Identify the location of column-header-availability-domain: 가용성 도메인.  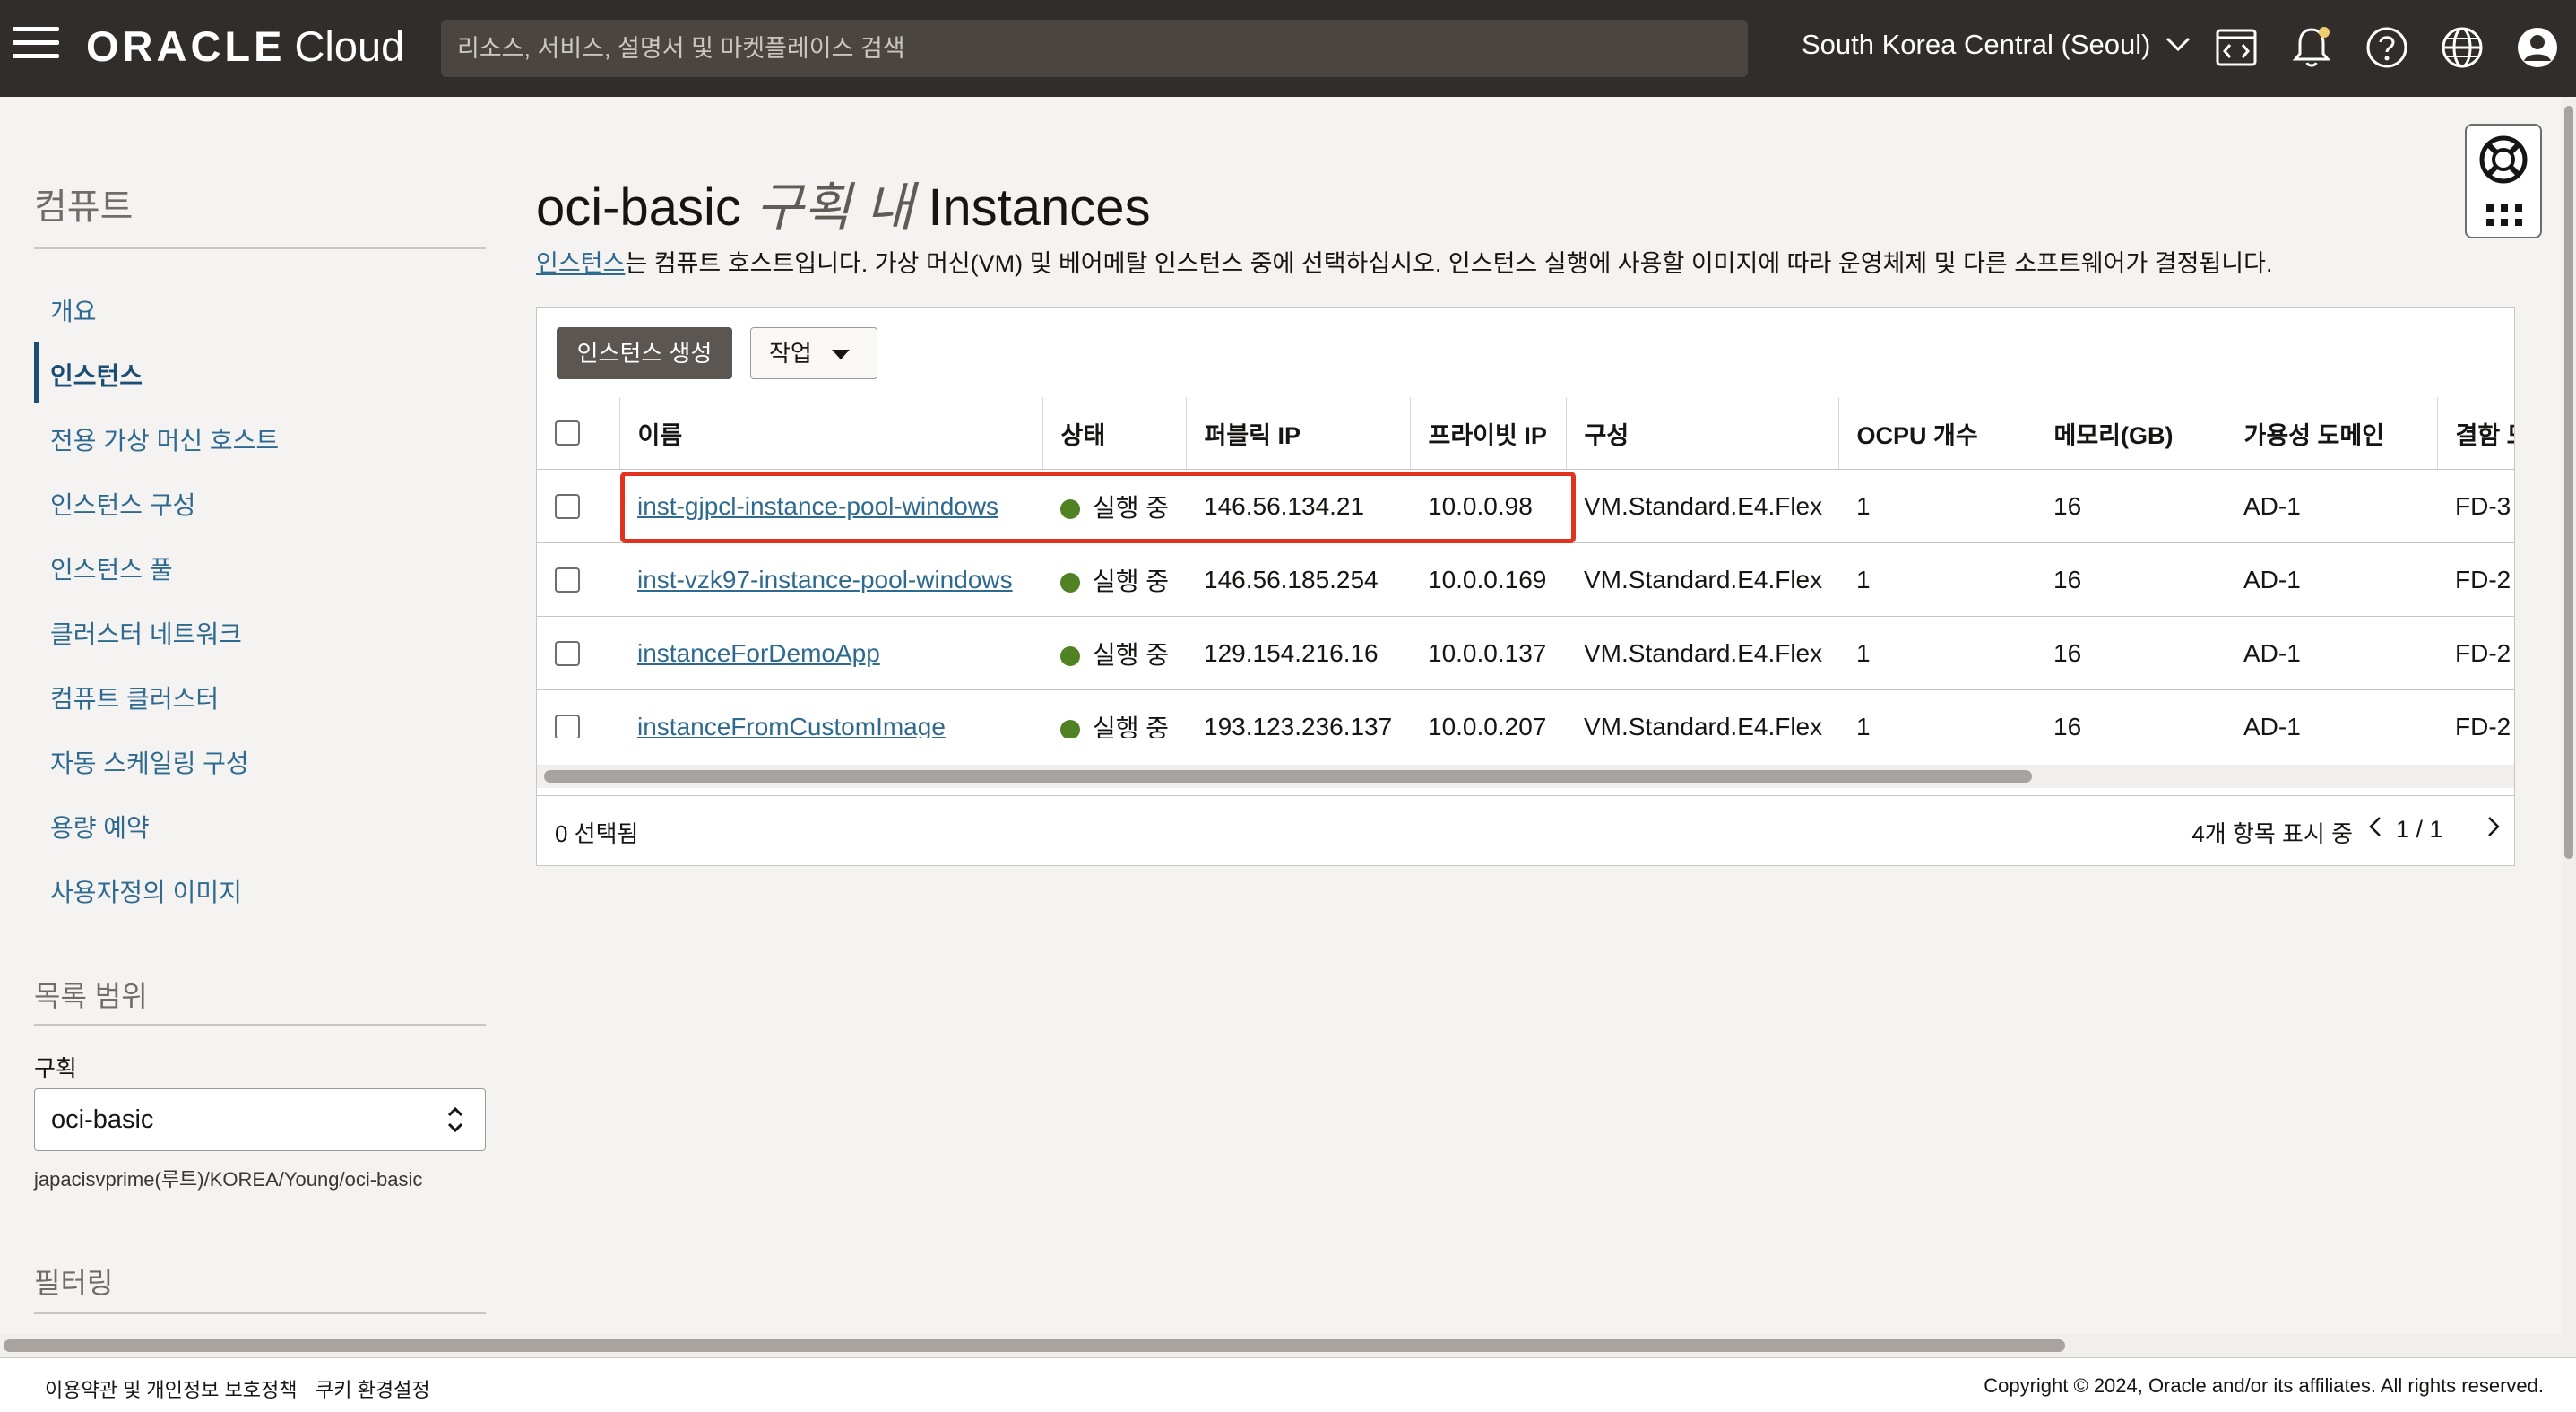
(2332, 433).